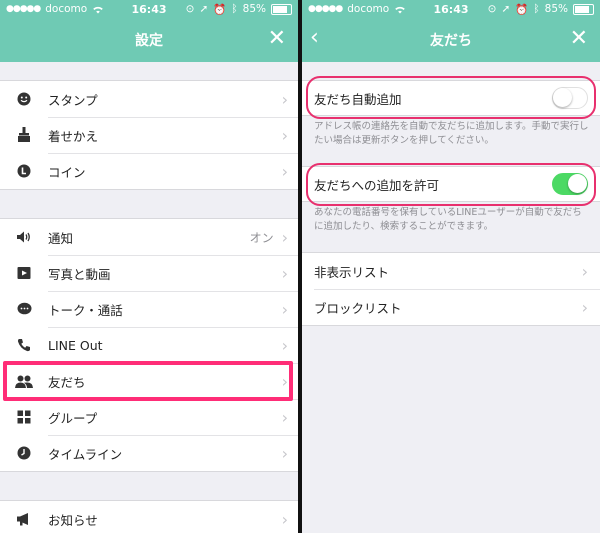 The width and height of the screenshot is (600, 533). What do you see at coordinates (24, 519) in the screenshot?
I see `megaphone-icon` at bounding box center [24, 519].